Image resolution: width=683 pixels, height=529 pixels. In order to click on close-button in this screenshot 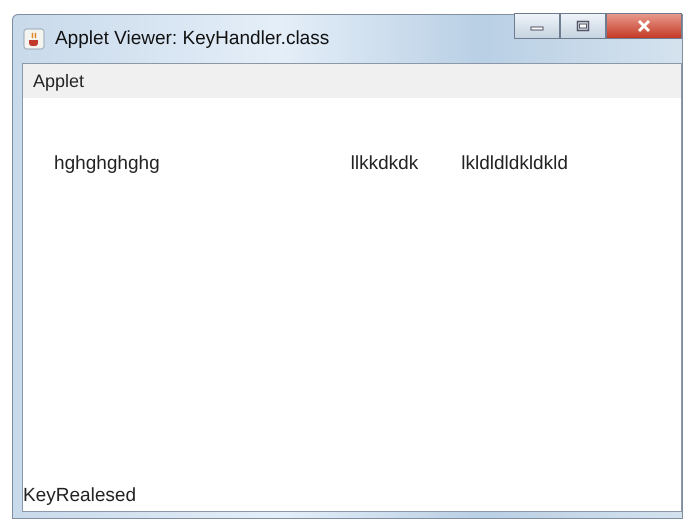, I will do `click(644, 26)`.